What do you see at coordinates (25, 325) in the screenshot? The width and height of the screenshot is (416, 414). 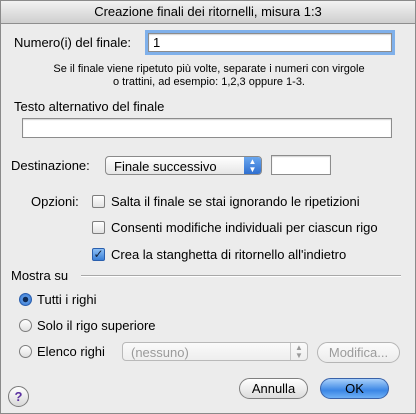 I see `top-staff-radio` at bounding box center [25, 325].